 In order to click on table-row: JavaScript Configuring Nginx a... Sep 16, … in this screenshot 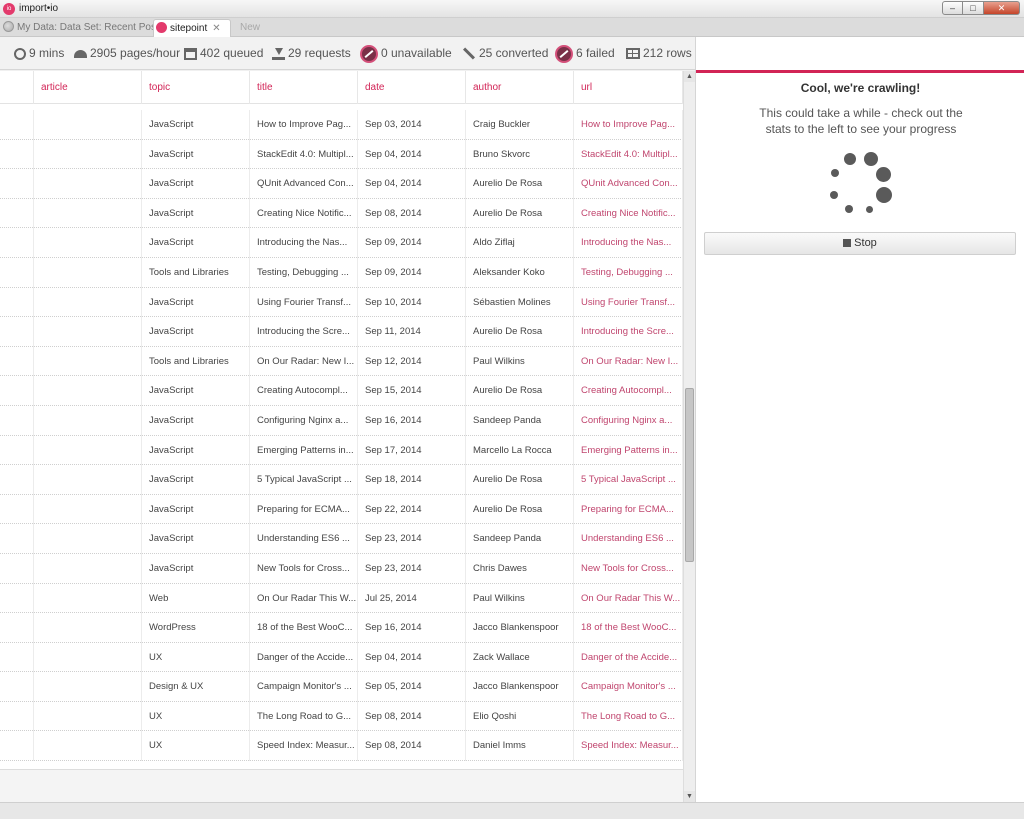, I will do `click(341, 420)`.